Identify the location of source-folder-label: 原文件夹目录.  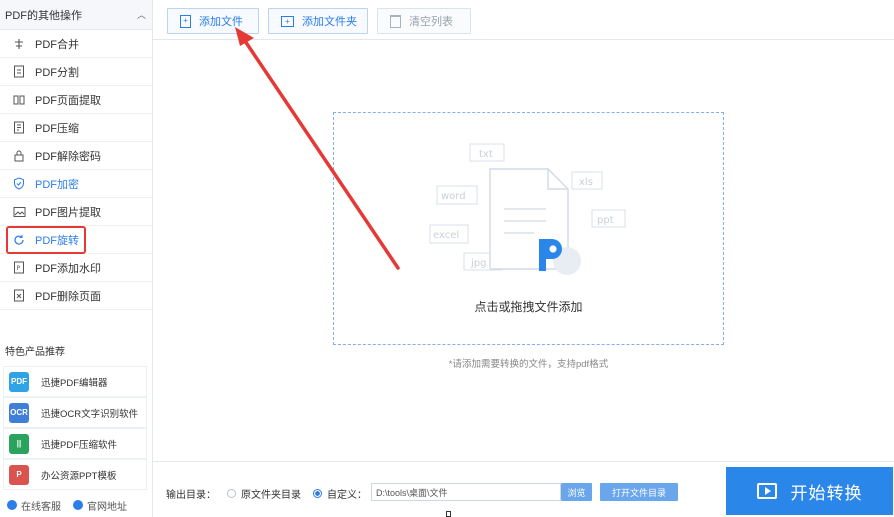
(271, 495).